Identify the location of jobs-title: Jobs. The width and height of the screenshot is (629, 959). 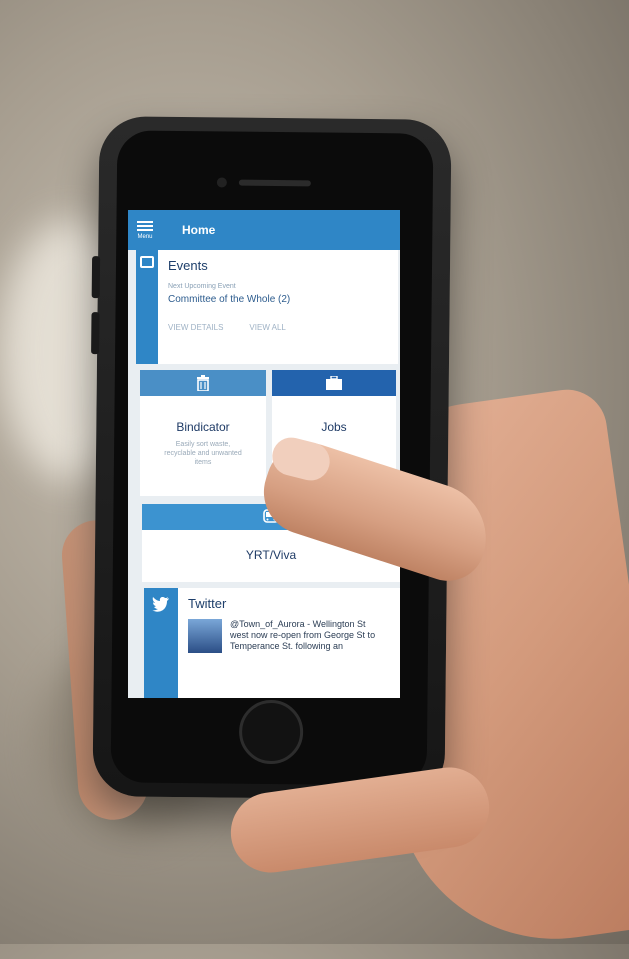
(334, 427).